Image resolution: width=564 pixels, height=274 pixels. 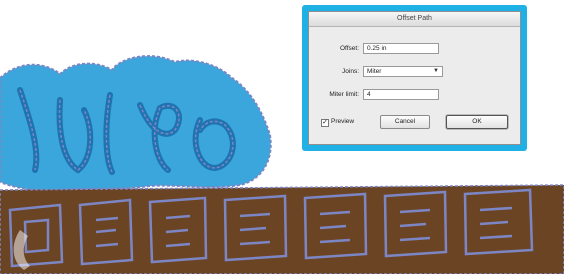 I want to click on chevron-down-icon: ▼, so click(x=436, y=71).